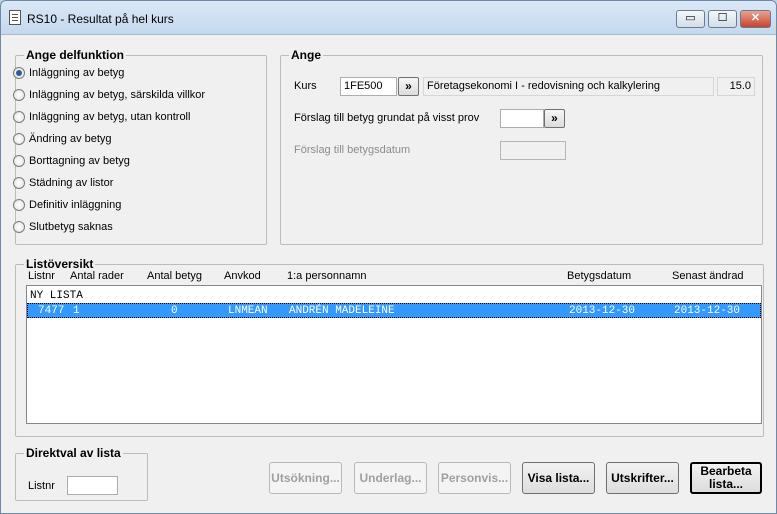  Describe the element at coordinates (174, 276) in the screenshot. I see `column-header-antal-betyg: Antal betyg` at that location.